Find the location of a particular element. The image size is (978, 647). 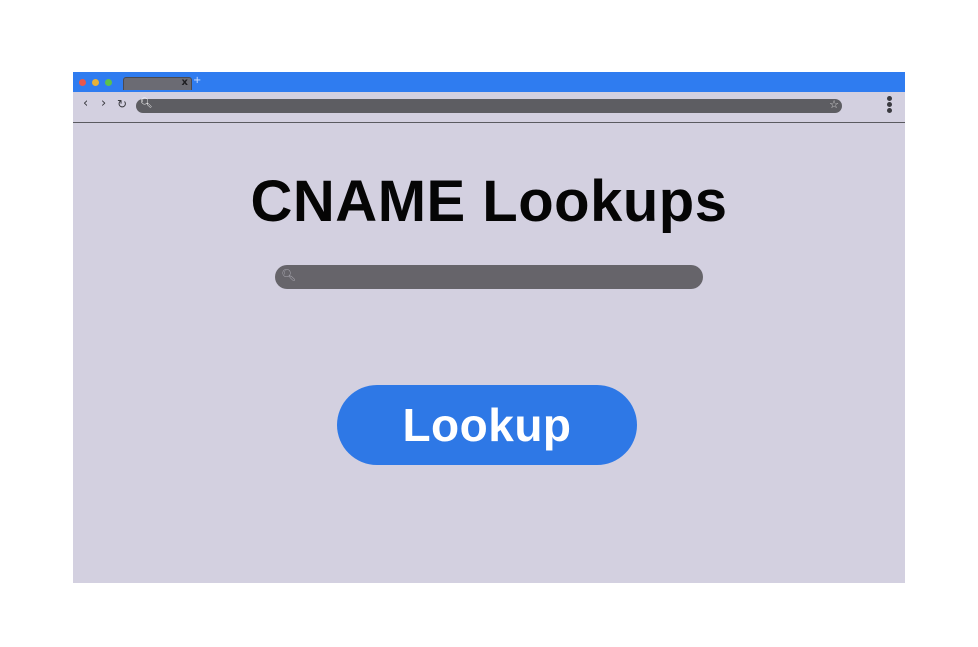

tab-close-icon: x is located at coordinates (185, 82).